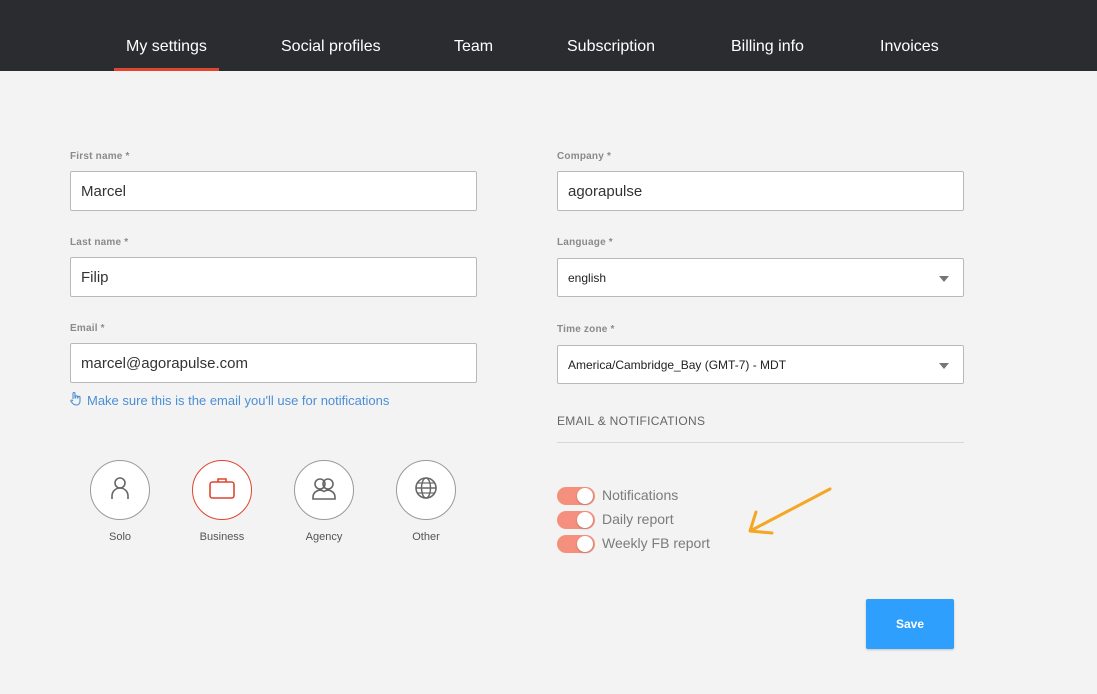 The height and width of the screenshot is (694, 1097). Describe the element at coordinates (760, 191) in the screenshot. I see `company-input` at that location.